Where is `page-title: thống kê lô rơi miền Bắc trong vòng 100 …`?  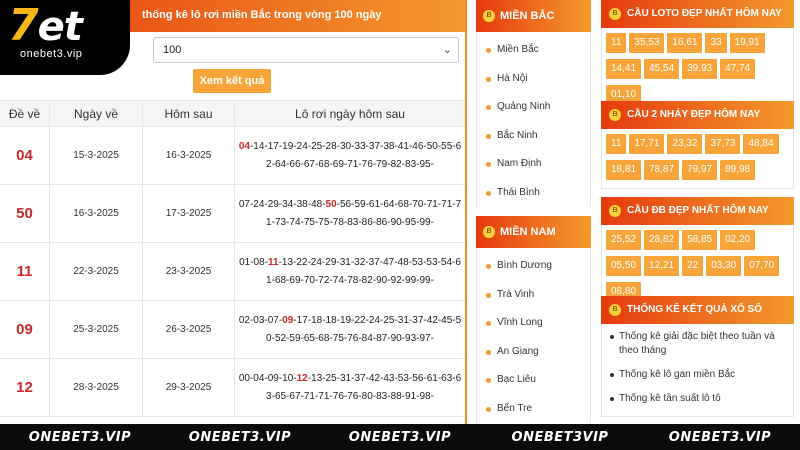 page-title: thống kê lô rơi miền Bắc trong vòng 100 … is located at coordinates (262, 15).